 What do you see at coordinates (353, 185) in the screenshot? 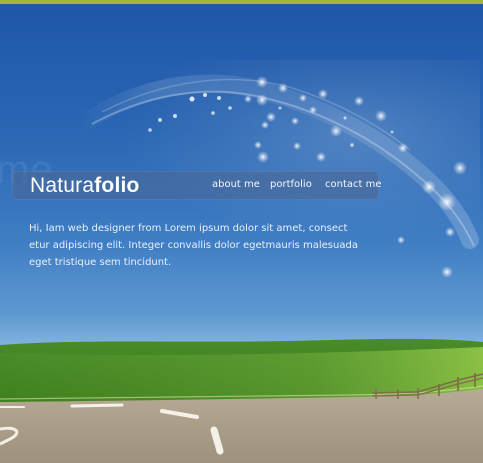
I see `nav-link-contact-me: contact me` at bounding box center [353, 185].